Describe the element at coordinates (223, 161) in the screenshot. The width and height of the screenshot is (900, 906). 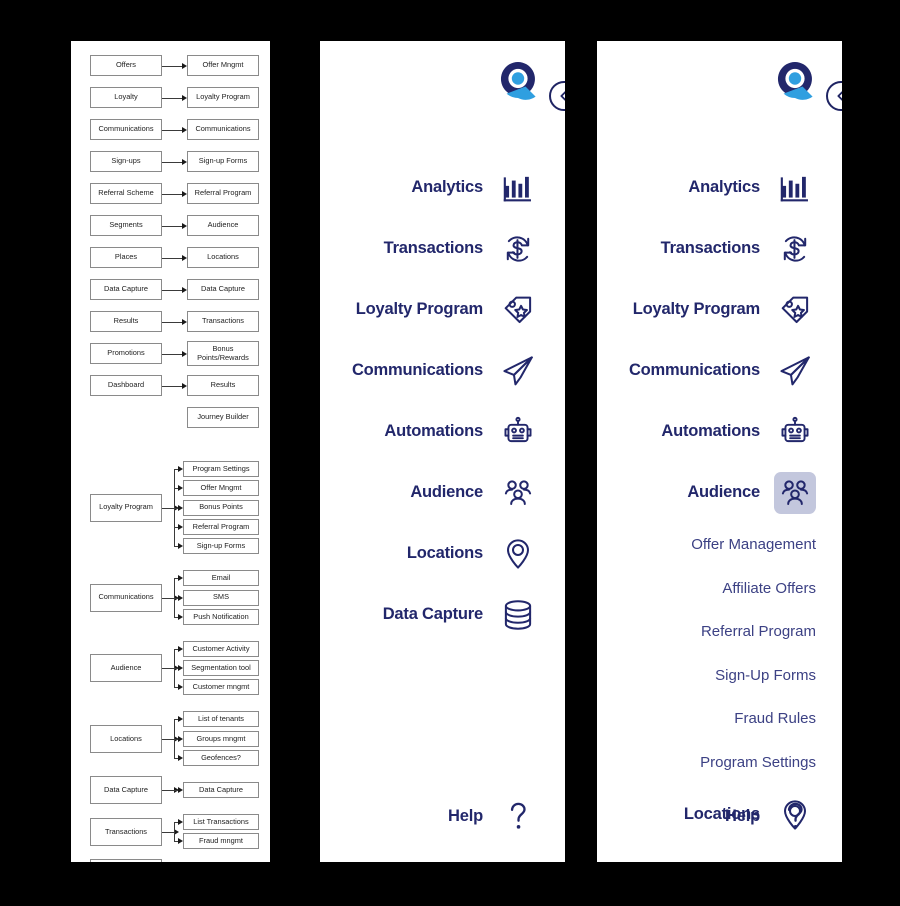
I see `diagram-box-target: Sign-up Forms` at that location.